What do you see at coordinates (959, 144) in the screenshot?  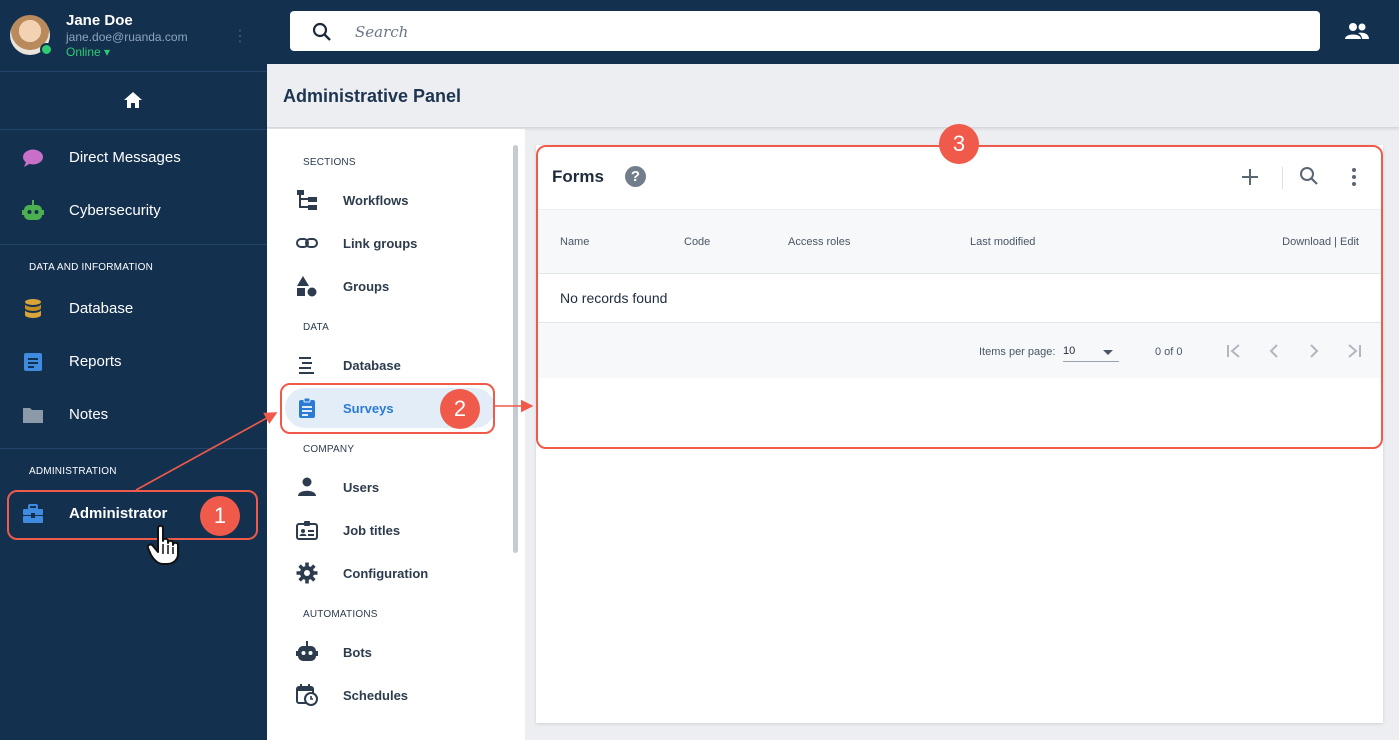 I see `annotation-badge-3: 3` at bounding box center [959, 144].